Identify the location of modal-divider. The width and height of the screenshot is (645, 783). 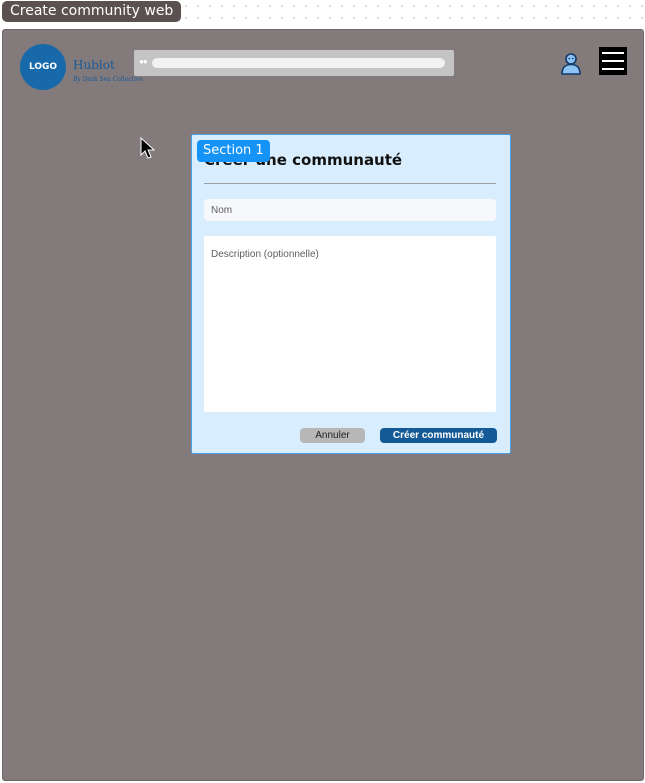
(350, 183).